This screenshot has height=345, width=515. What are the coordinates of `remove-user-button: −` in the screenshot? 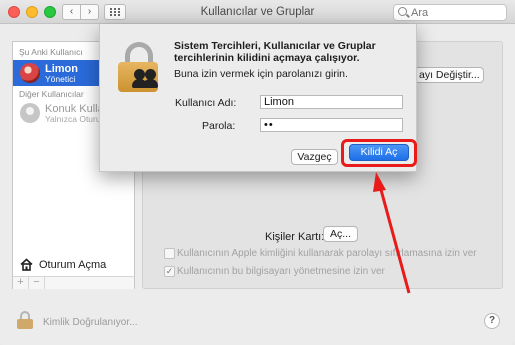 It's located at (37, 283).